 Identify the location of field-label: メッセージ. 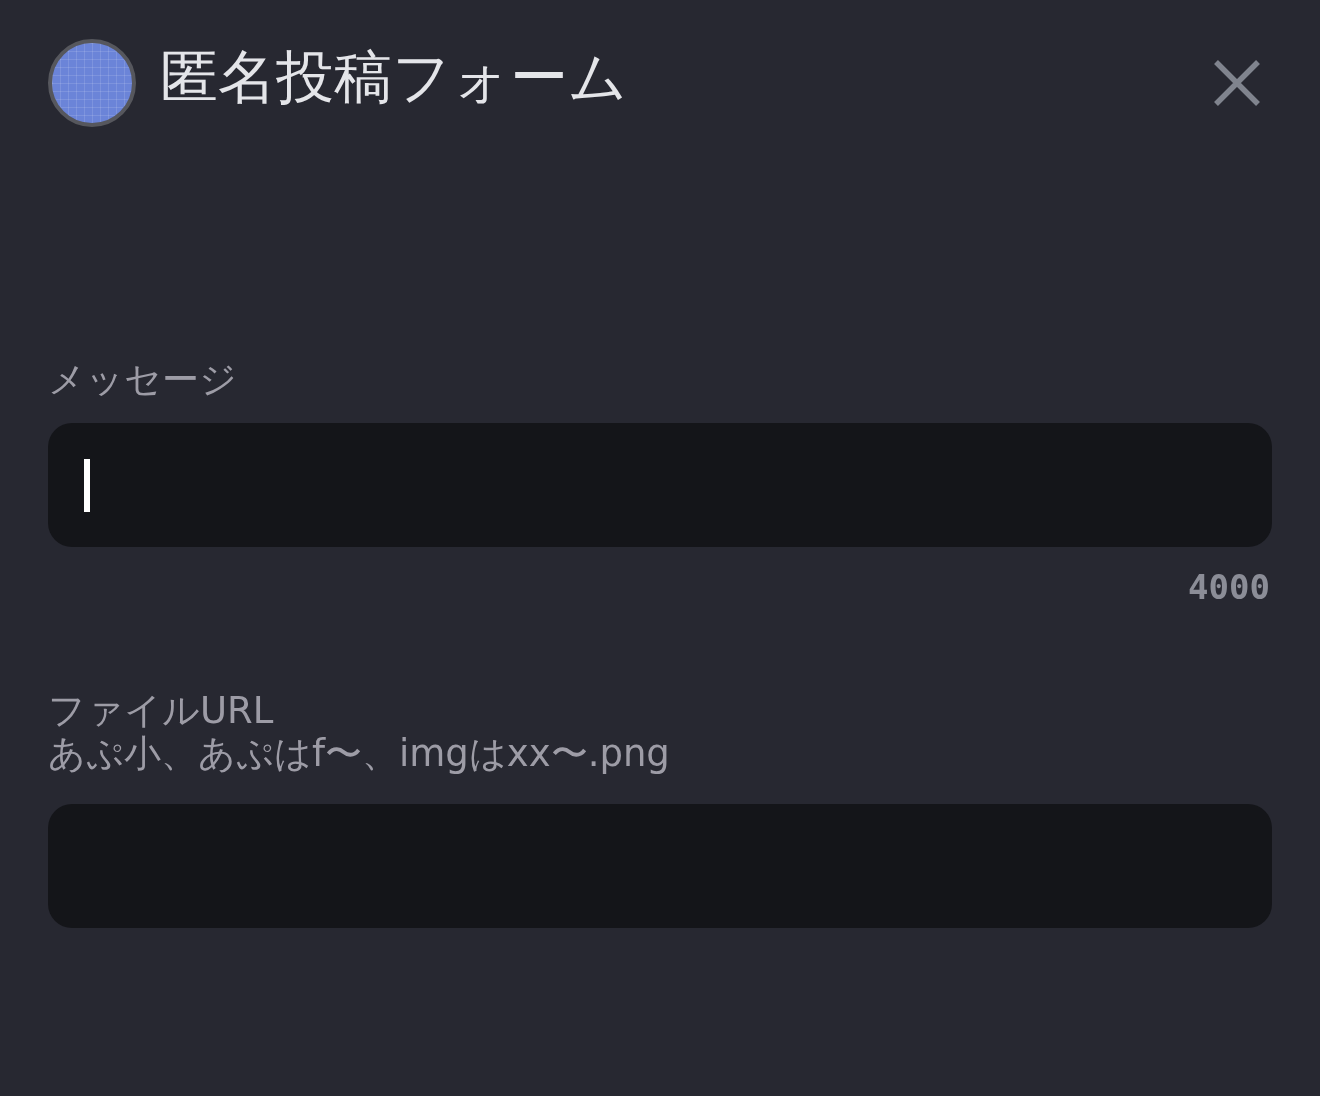
(142, 379).